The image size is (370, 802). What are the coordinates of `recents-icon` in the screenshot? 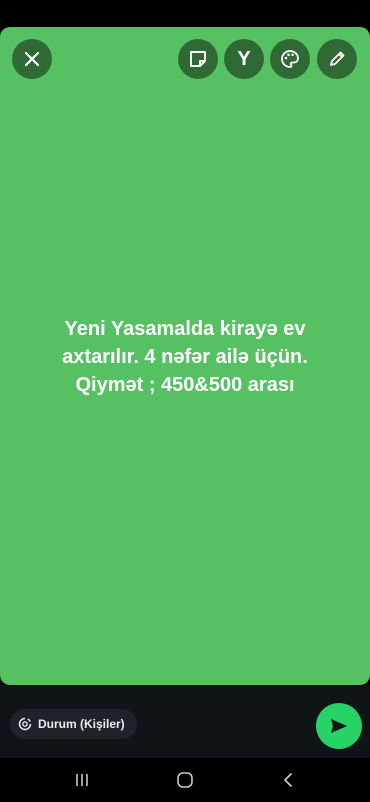 It's located at (82, 780).